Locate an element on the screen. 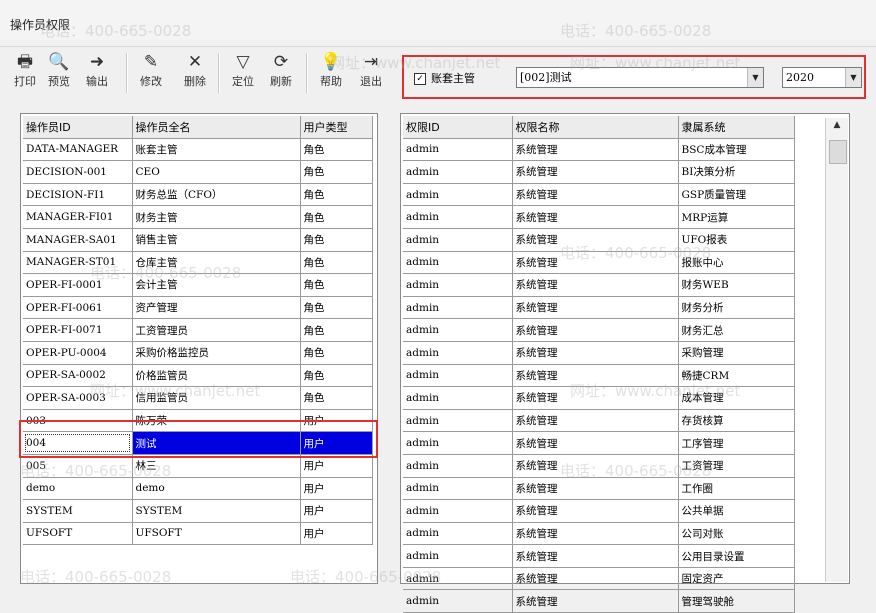 This screenshot has width=876, height=613. permission-row: admin 系统管理 成本管理 is located at coordinates (599, 398).